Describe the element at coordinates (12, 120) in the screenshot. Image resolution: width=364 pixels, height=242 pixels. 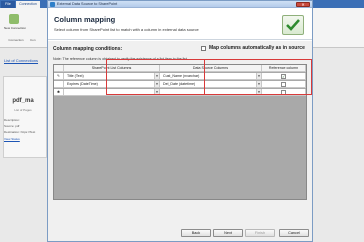
I see `panel-line: Description:` at that location.